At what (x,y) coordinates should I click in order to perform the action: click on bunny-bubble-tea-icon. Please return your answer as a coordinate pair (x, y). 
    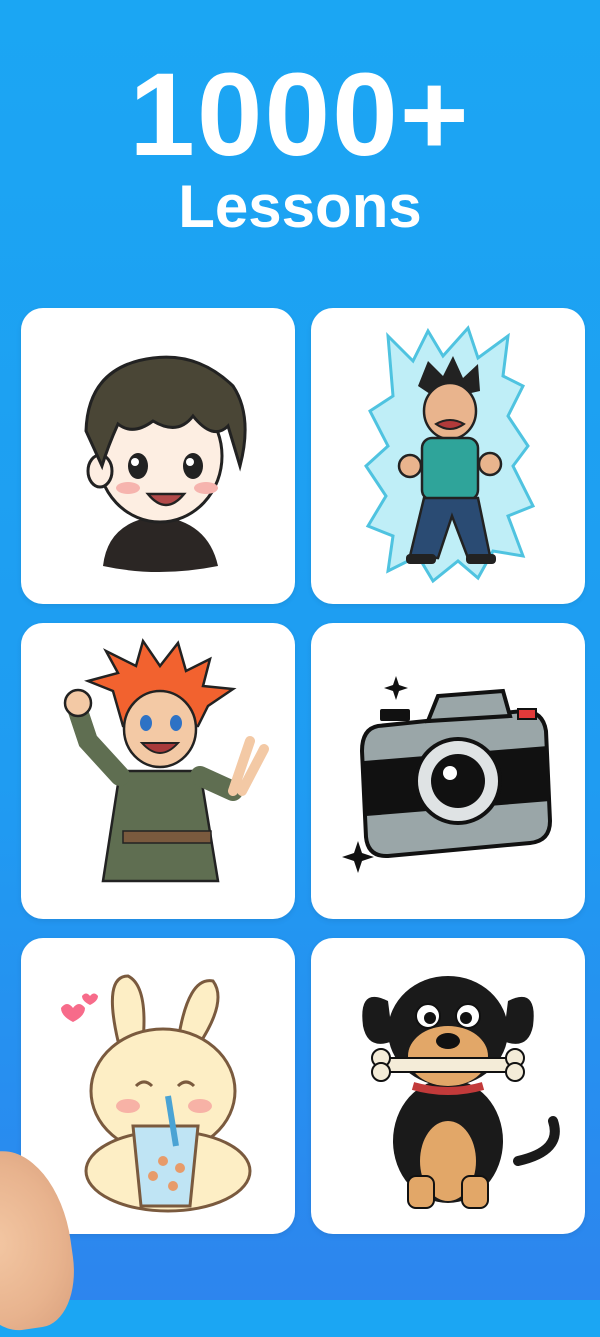
    Looking at the image, I should click on (156, 1093).